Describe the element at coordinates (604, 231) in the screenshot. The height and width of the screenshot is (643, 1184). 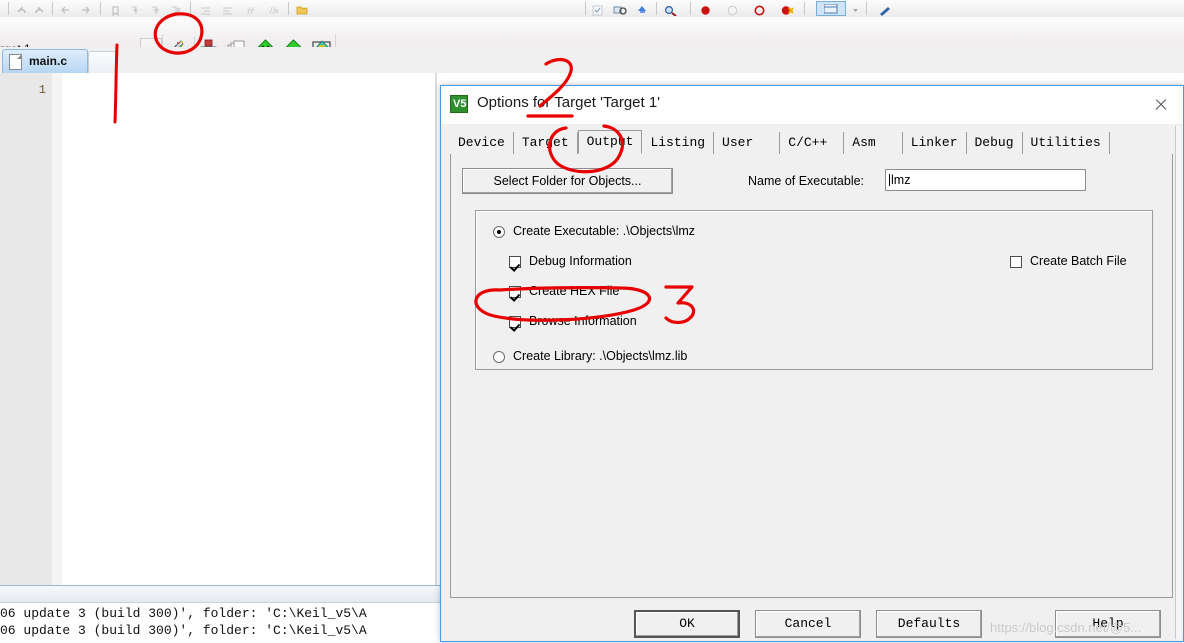
I see `create-executable-label: Create Executable: .\Objects\lmz` at that location.